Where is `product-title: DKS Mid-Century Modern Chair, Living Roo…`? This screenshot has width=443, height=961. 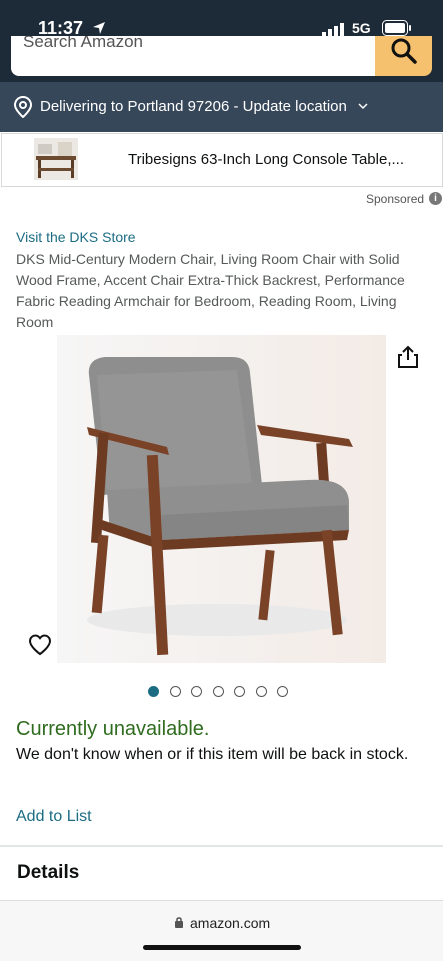 product-title: DKS Mid-Century Modern Chair, Living Roo… is located at coordinates (210, 290).